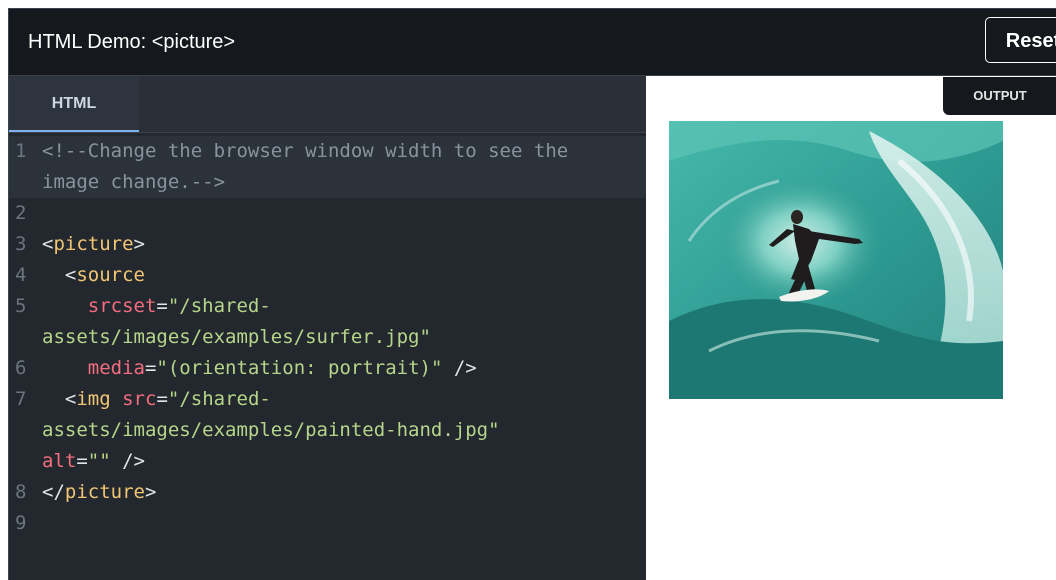 Image resolution: width=1056 pixels, height=580 pixels. I want to click on line-number: 3, so click(21, 244).